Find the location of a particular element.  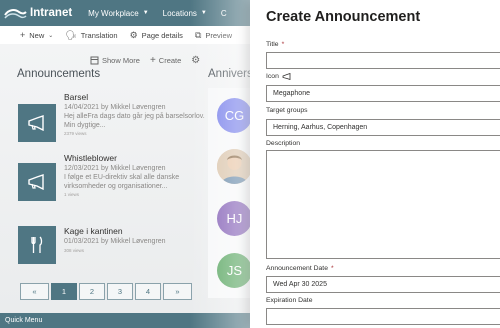

icon-field-label: Icon is located at coordinates (278, 76).